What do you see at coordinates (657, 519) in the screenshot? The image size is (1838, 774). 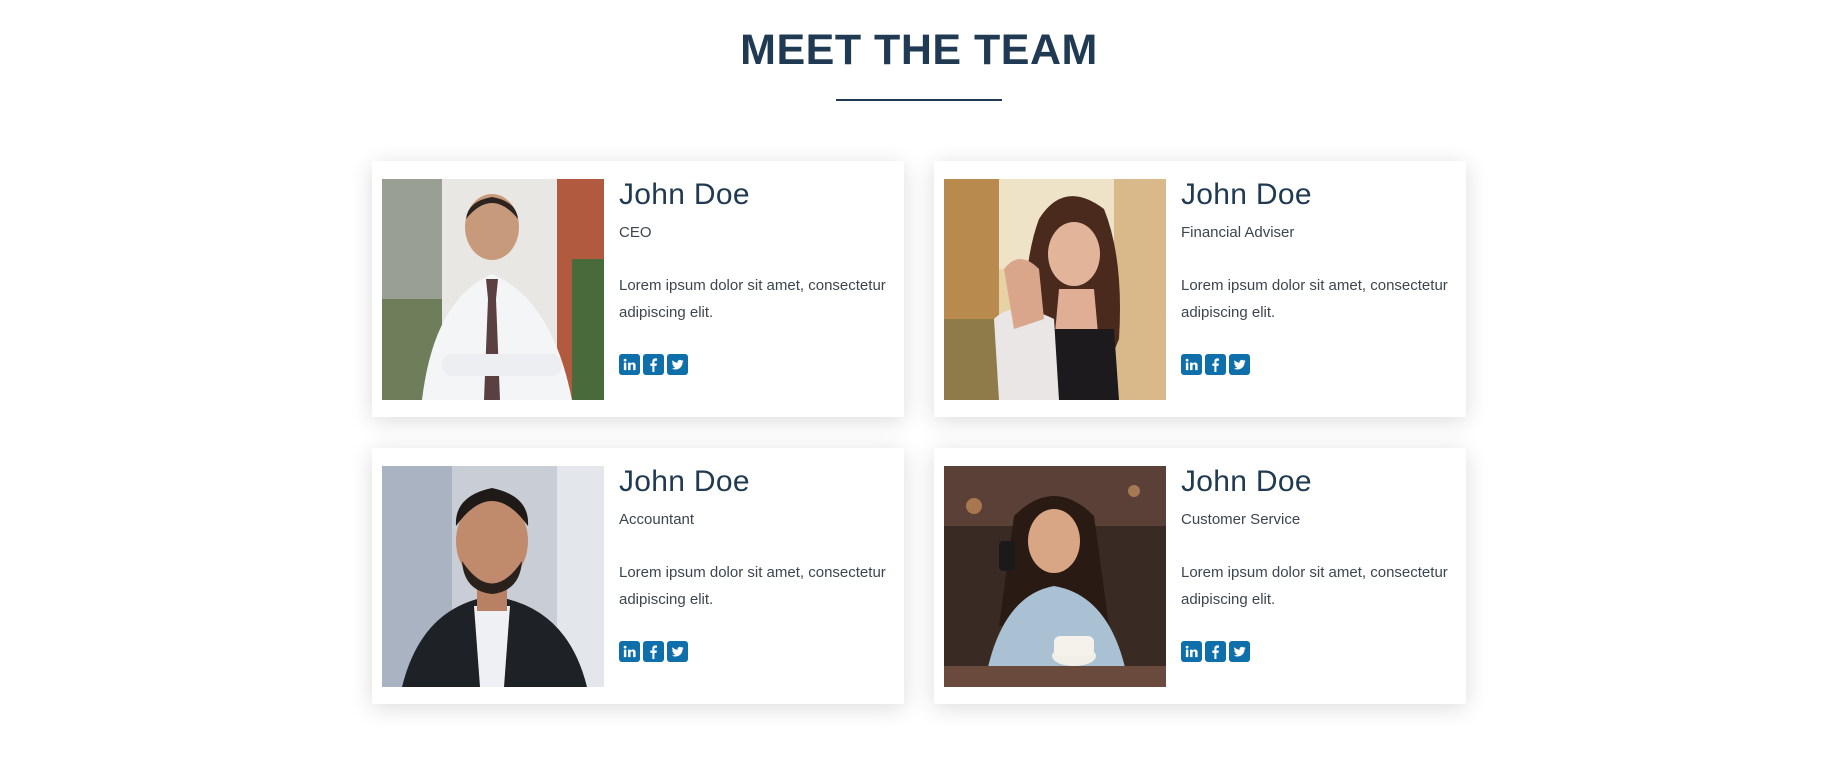 I see `member-role: Accountant` at bounding box center [657, 519].